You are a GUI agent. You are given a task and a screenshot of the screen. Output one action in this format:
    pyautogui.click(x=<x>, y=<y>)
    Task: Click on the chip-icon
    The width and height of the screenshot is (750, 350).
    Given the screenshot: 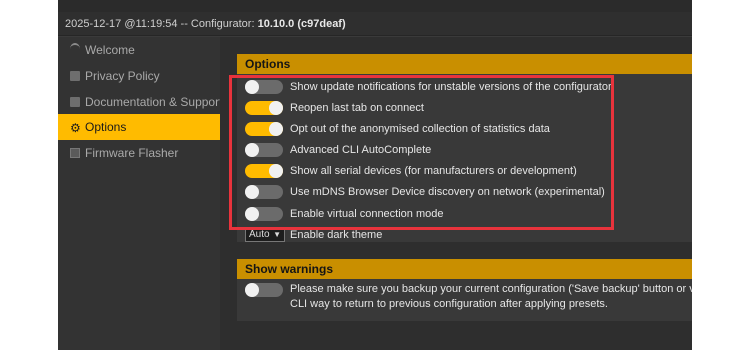 What is the action you would take?
    pyautogui.click(x=75, y=153)
    